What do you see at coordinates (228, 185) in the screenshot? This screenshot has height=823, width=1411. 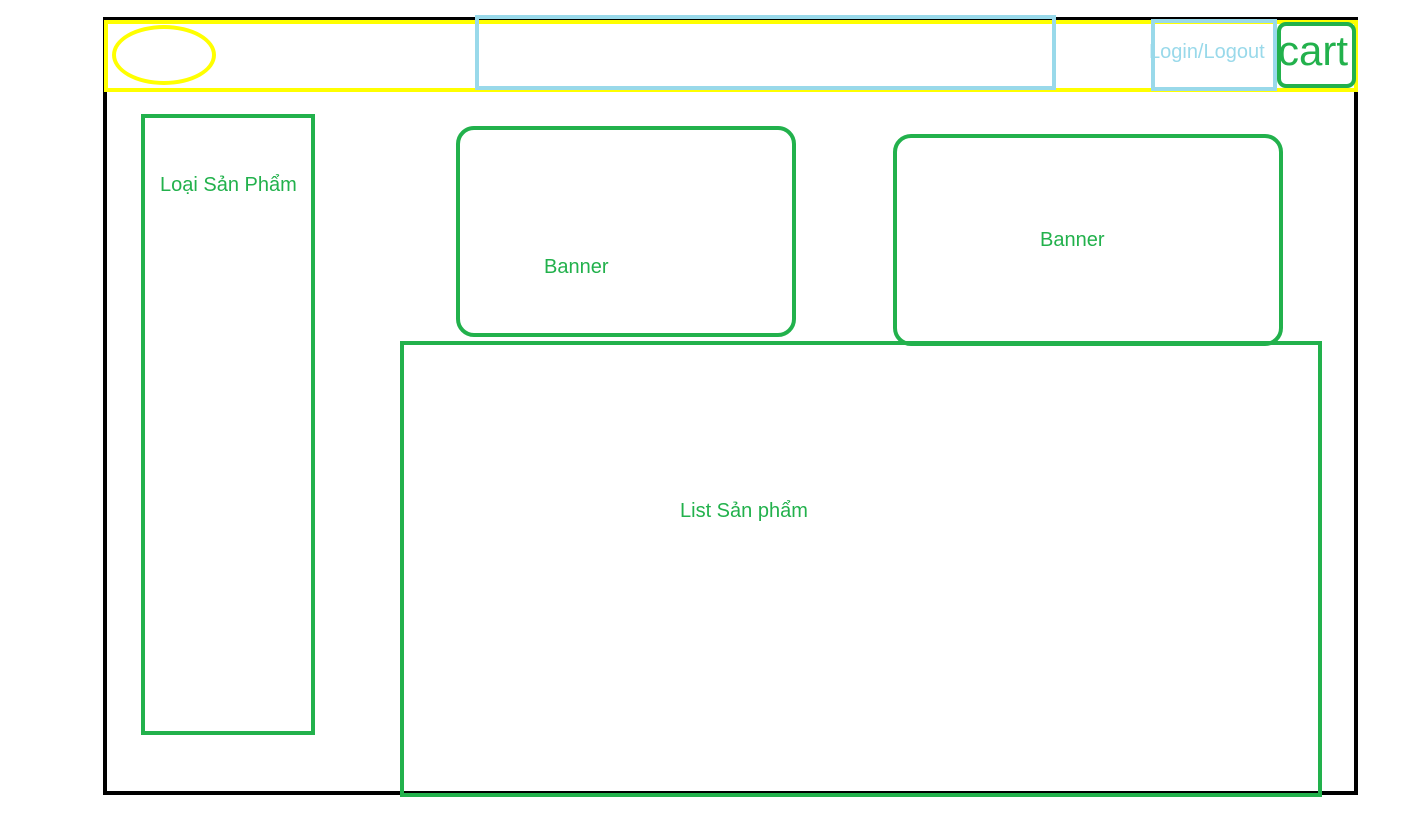 I see `category-sidebar-label: Loại Sản Phẩm` at bounding box center [228, 185].